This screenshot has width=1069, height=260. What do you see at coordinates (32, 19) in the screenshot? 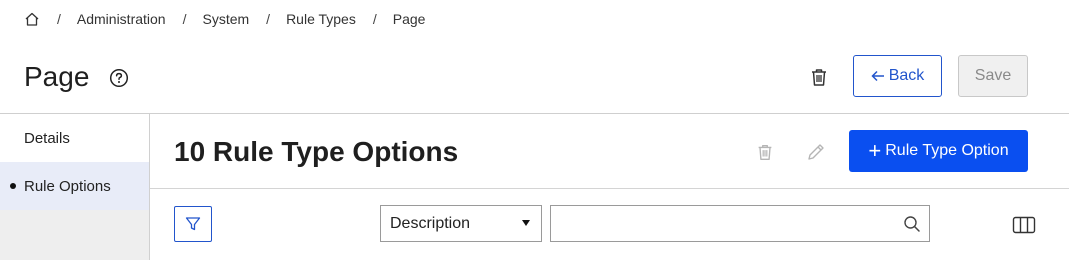
I see `home-icon` at bounding box center [32, 19].